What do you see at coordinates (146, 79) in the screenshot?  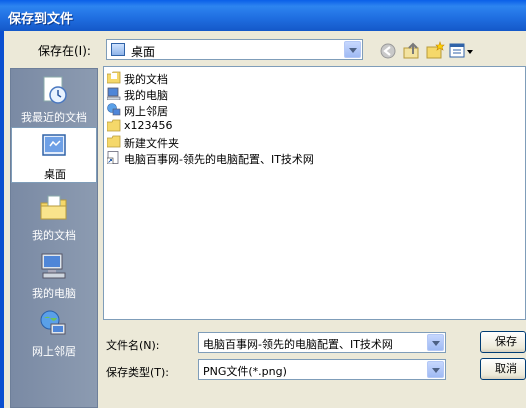 I see `file-name: 我的文档` at bounding box center [146, 79].